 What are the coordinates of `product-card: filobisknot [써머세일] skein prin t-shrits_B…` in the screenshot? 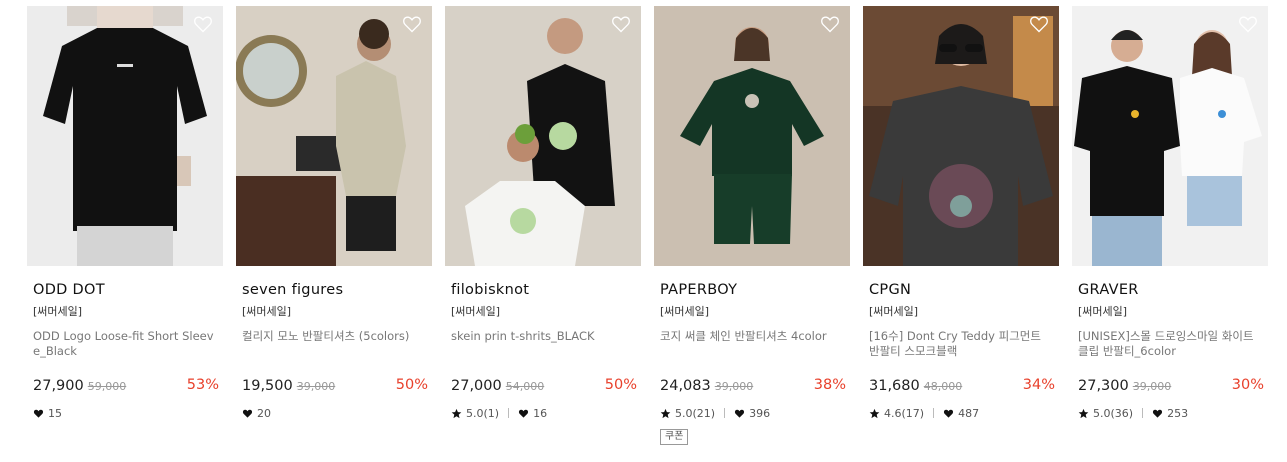 It's located at (543, 213).